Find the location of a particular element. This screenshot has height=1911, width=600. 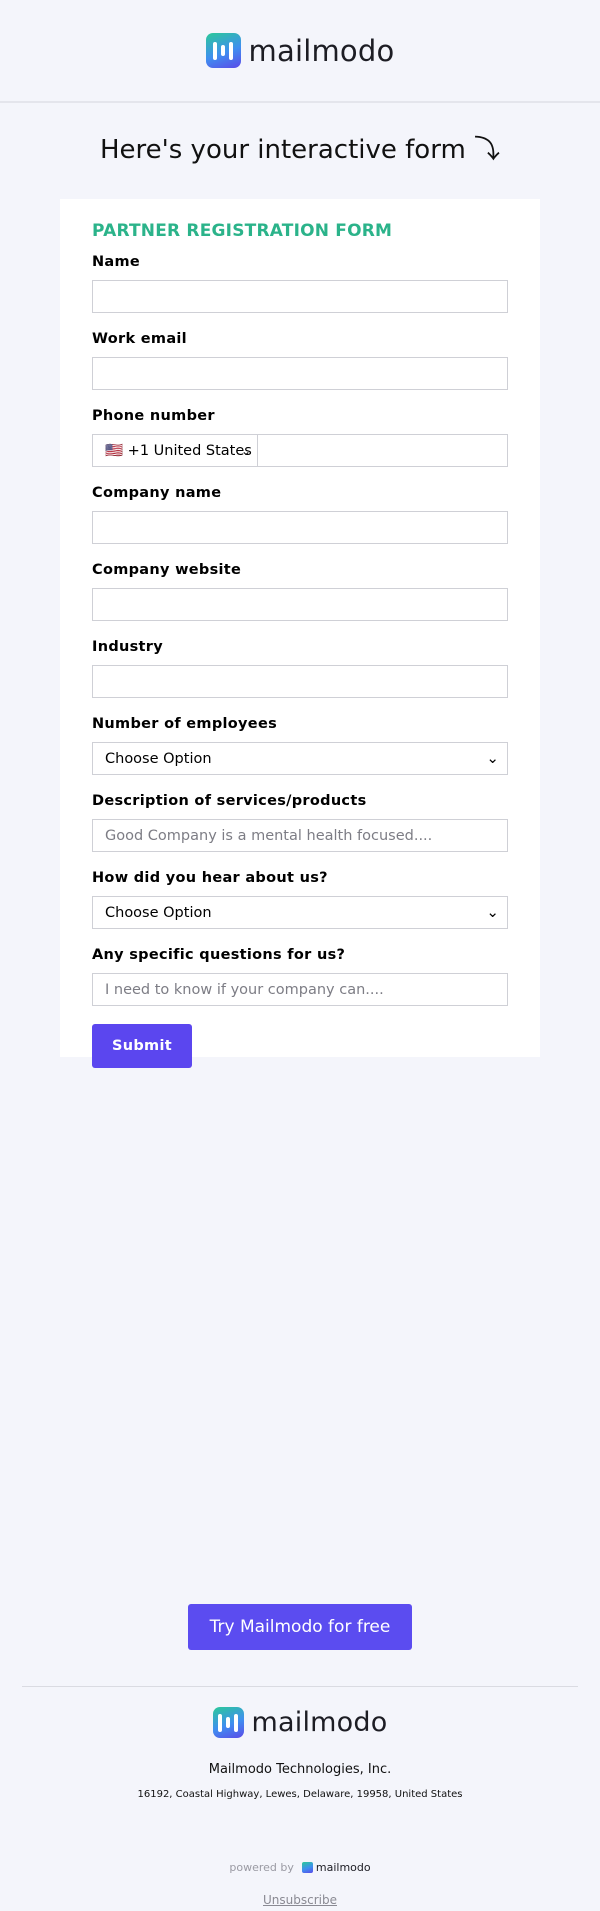

hear-about-select-value: Choose Option is located at coordinates (158, 912).